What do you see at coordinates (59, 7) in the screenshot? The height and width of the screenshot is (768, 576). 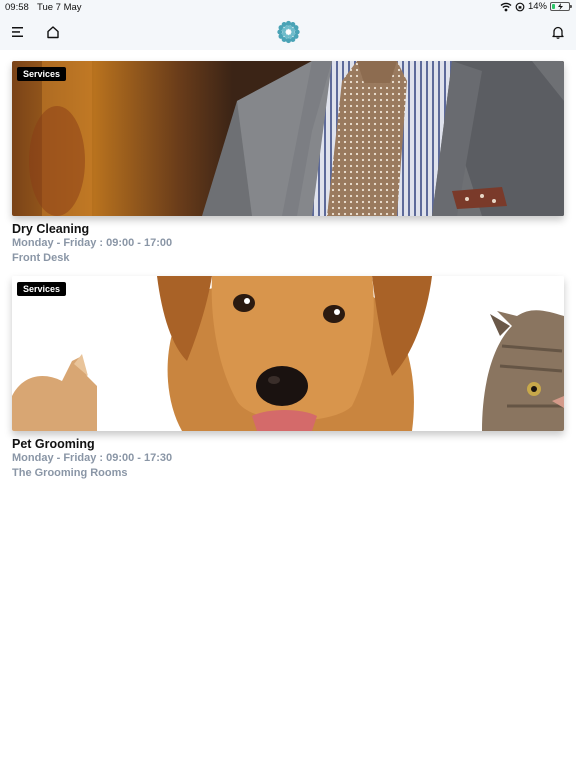 I see `status-date: Tue 7 May` at bounding box center [59, 7].